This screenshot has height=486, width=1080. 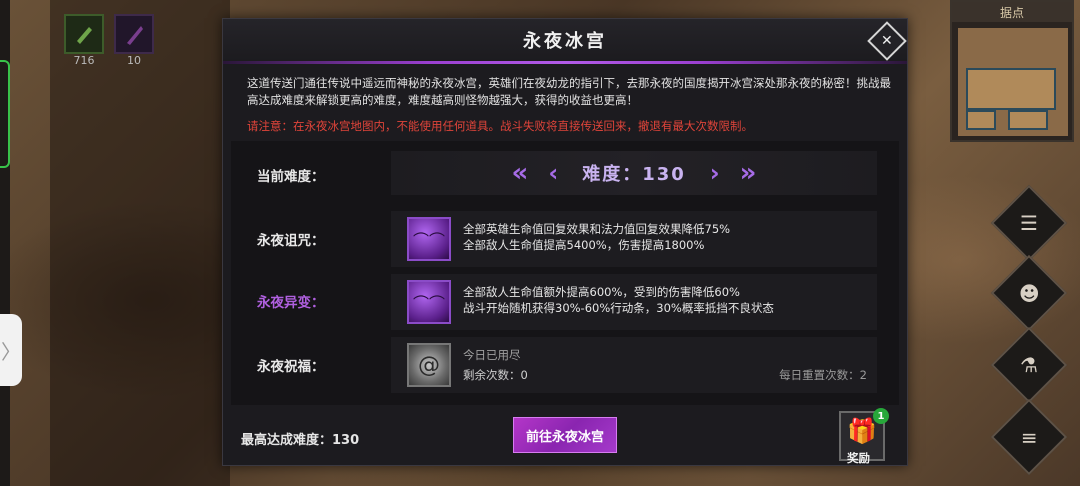 What do you see at coordinates (881, 416) in the screenshot?
I see `reward-notification-badge: 1` at bounding box center [881, 416].